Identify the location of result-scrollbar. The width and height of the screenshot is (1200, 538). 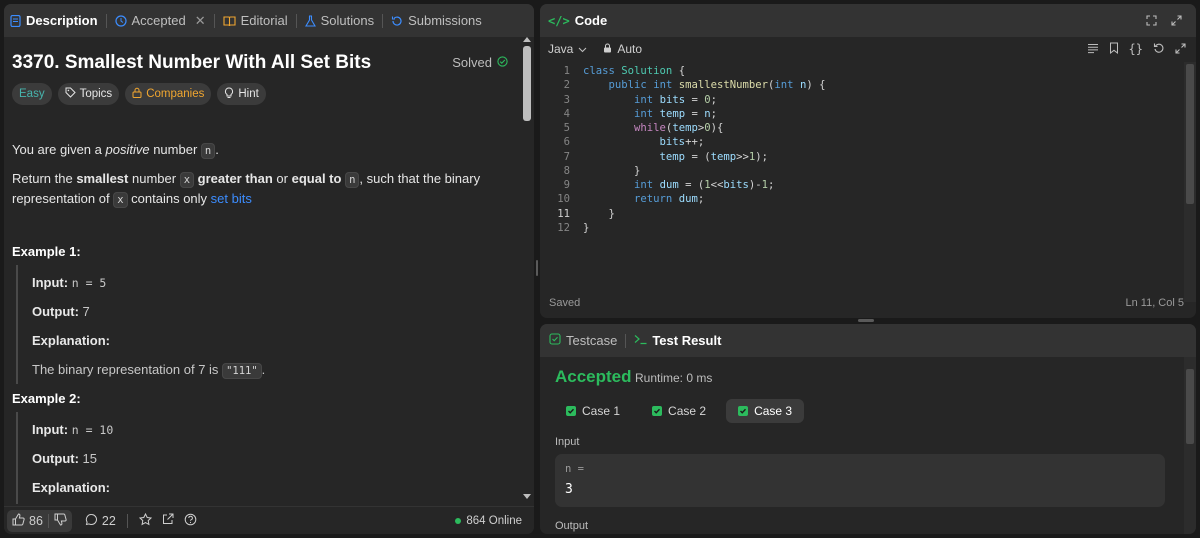
(1190, 445).